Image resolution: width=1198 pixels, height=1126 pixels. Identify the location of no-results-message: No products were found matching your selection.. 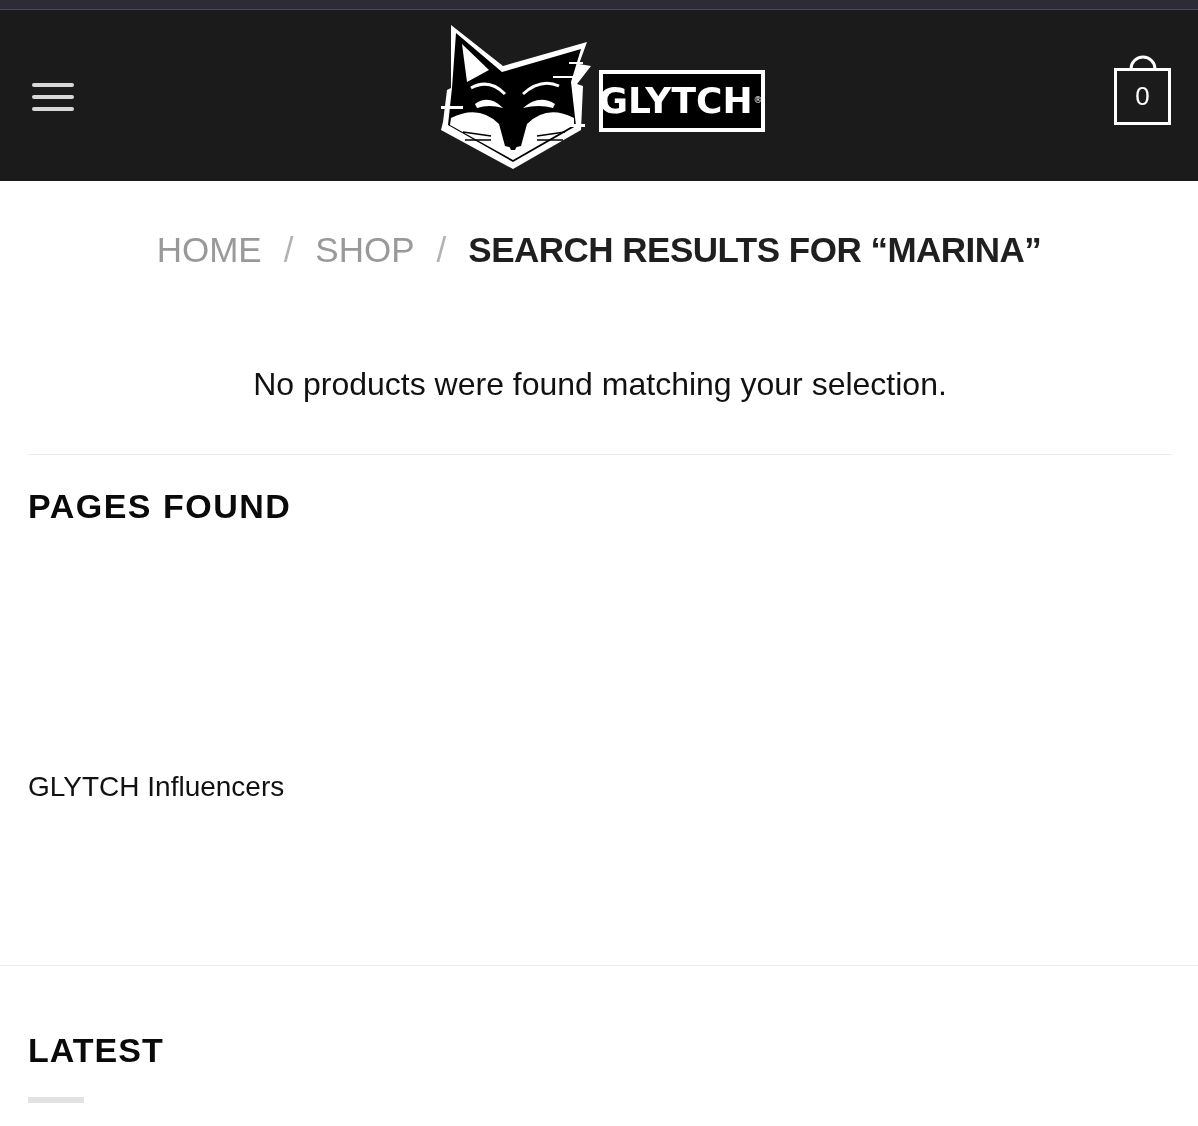
(600, 384).